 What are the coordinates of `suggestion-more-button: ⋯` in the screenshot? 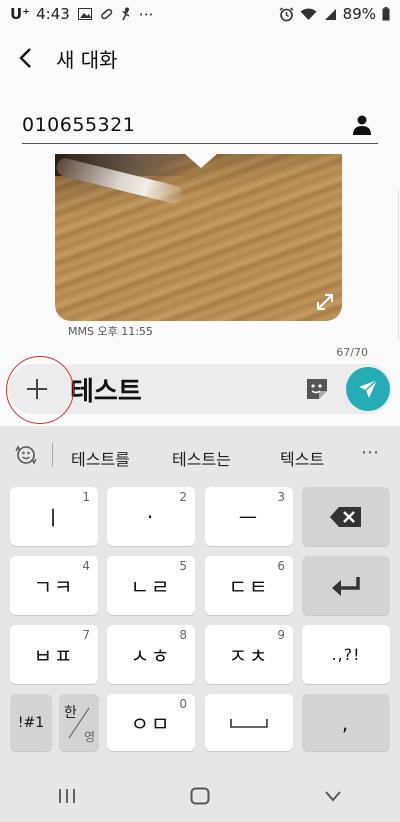 It's located at (370, 452).